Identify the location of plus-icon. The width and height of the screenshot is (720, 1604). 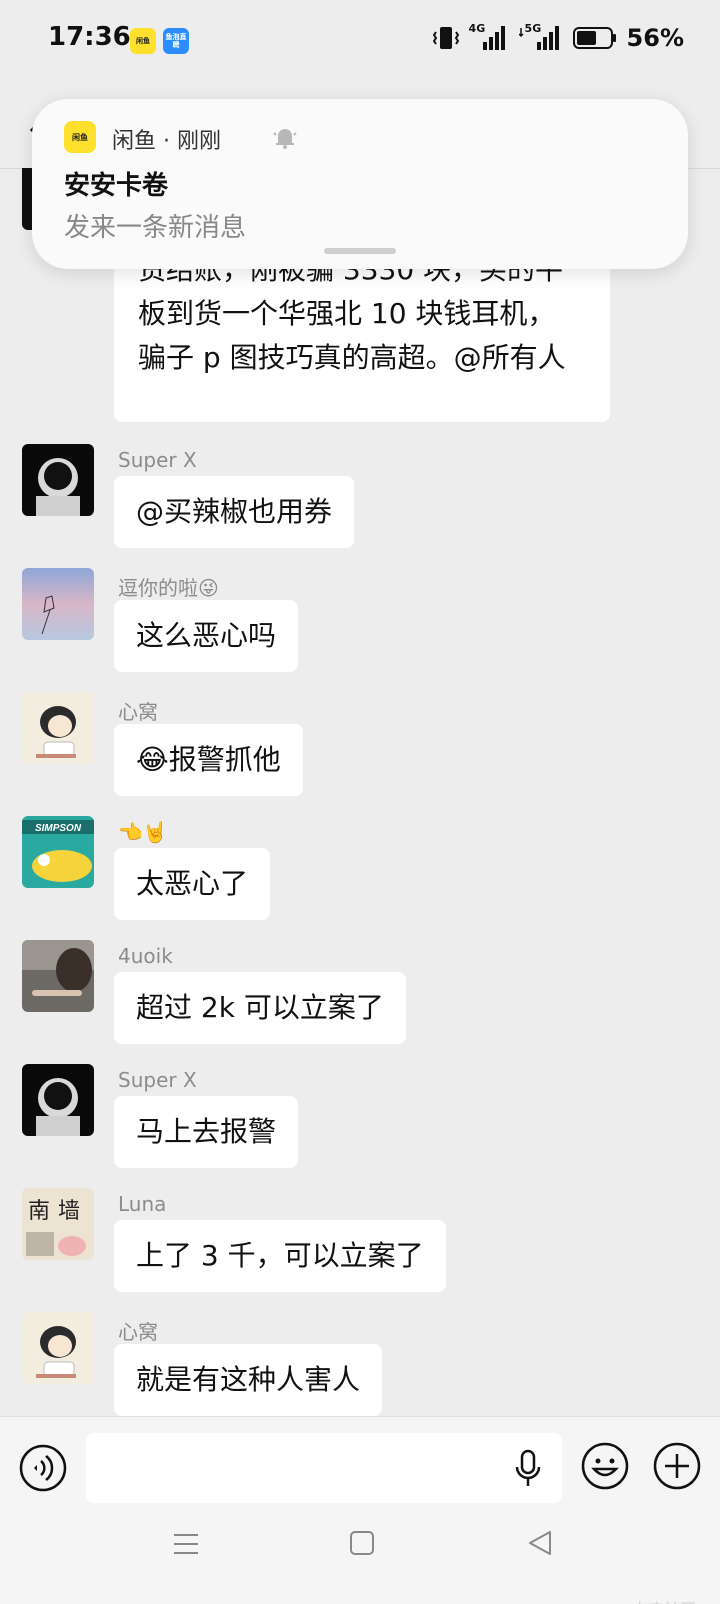
(677, 1466).